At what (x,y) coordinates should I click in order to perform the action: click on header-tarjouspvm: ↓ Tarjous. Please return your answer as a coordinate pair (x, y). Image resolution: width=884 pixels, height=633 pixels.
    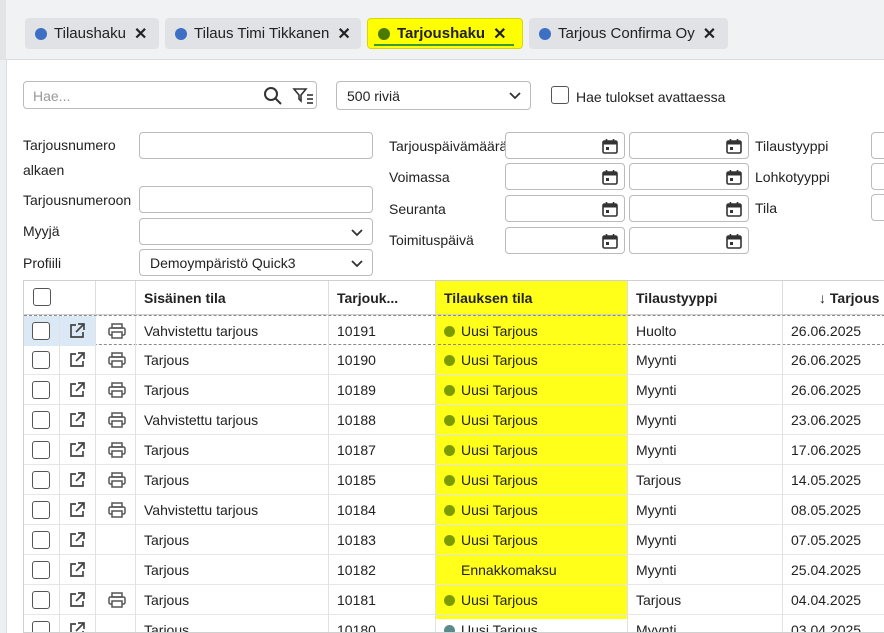
    Looking at the image, I should click on (833, 298).